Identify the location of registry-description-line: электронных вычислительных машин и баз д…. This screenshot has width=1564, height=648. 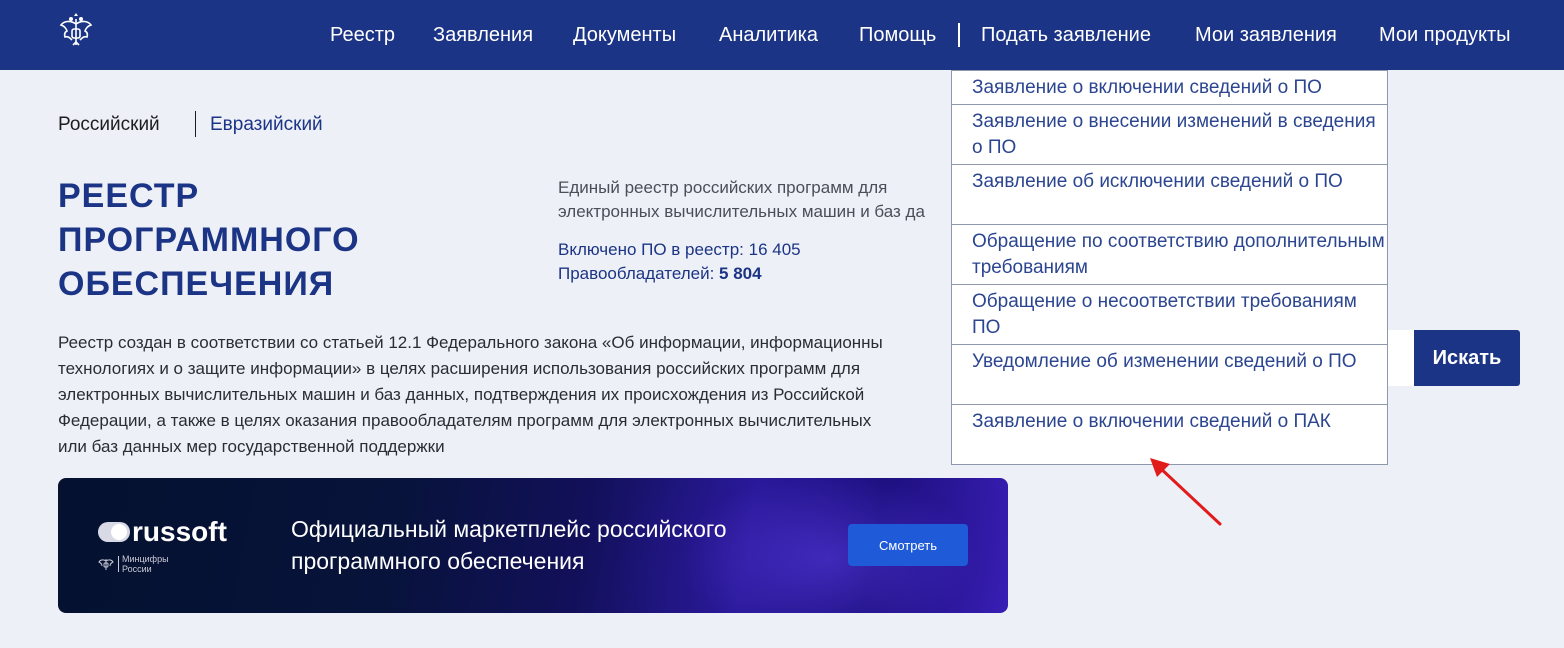
(741, 211).